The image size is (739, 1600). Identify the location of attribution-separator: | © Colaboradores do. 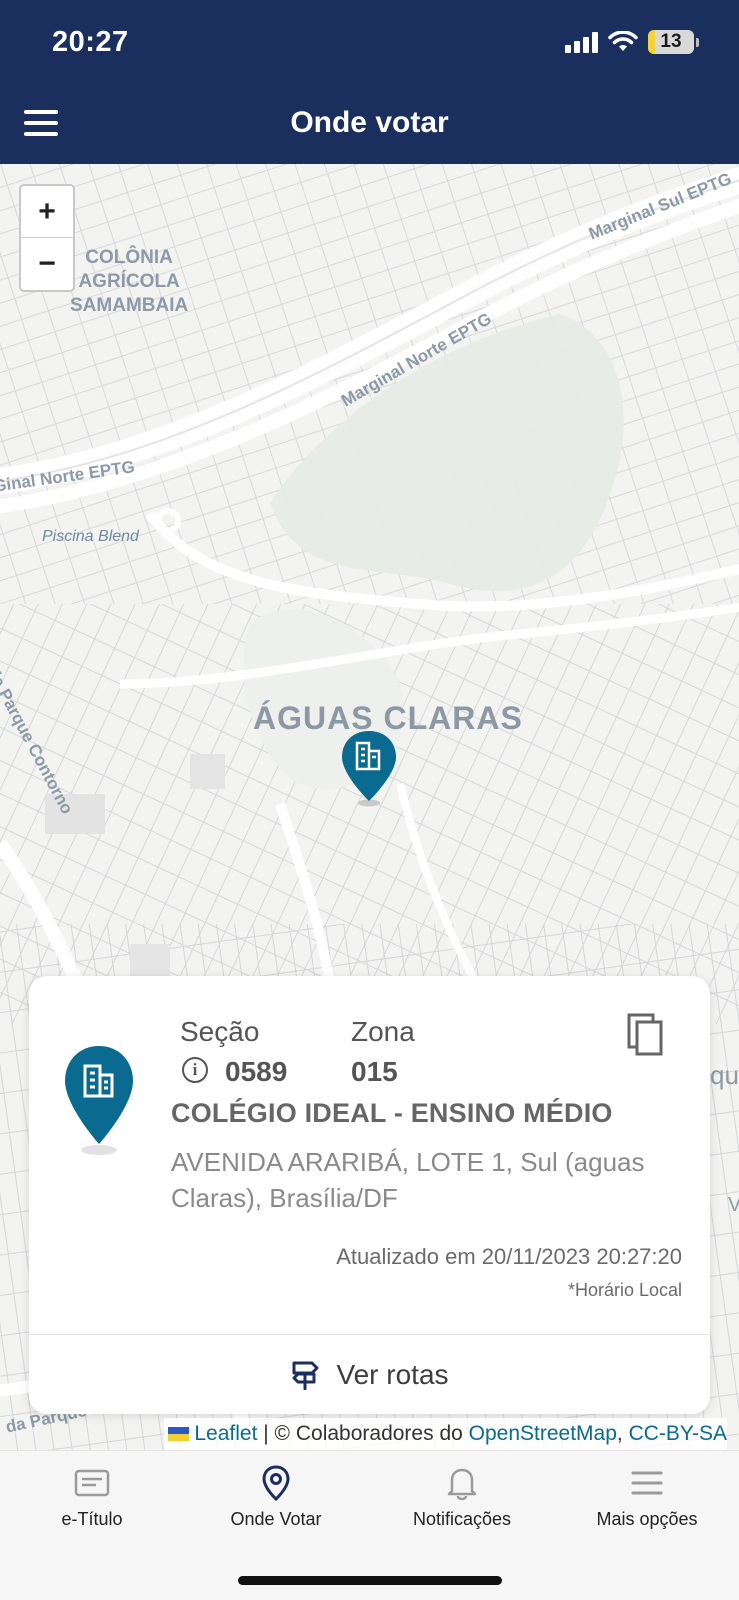
(363, 1433).